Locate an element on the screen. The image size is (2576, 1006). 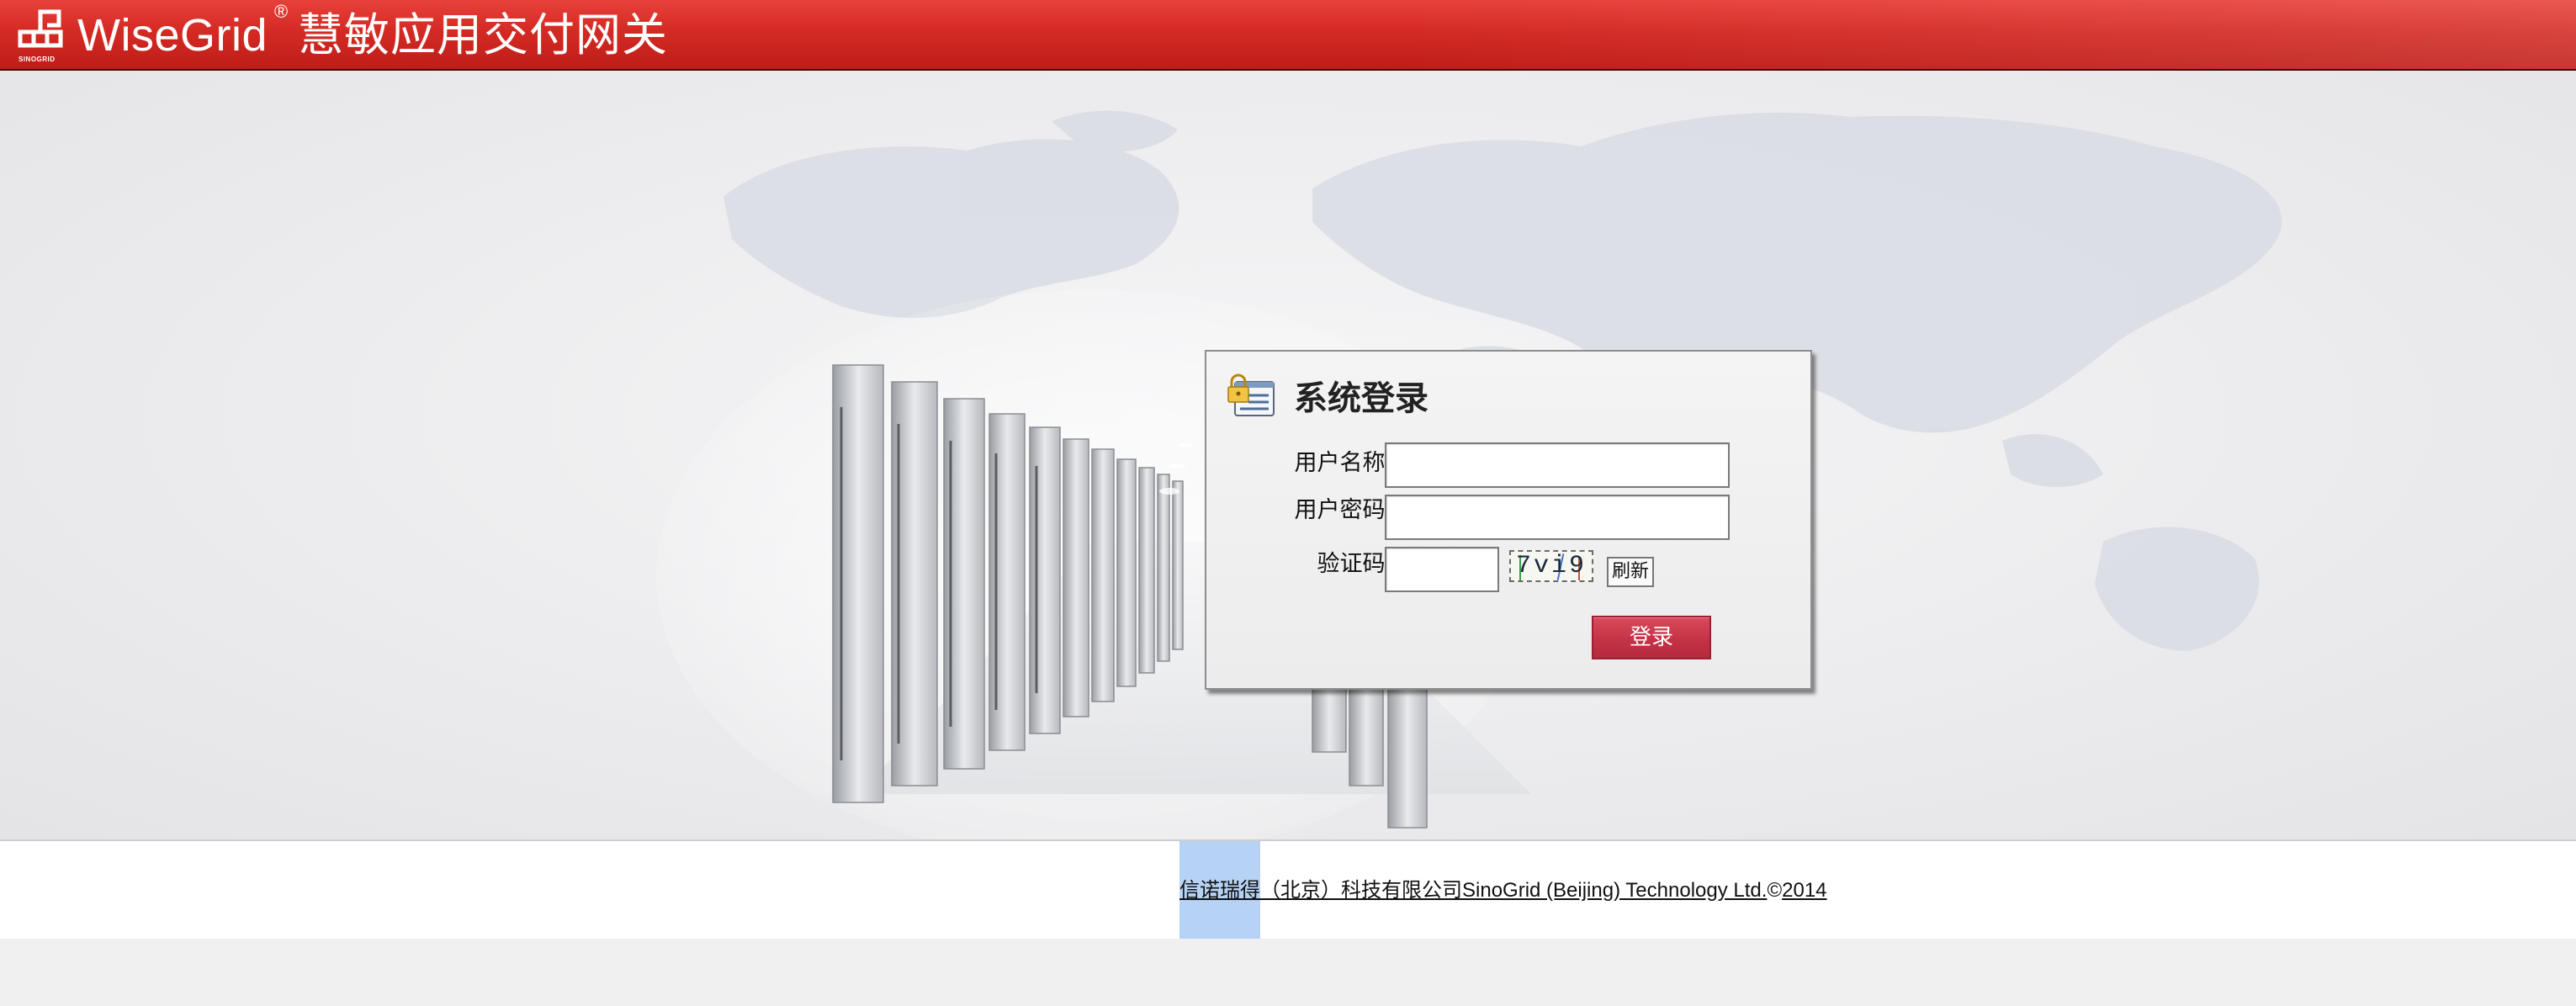
password-input is located at coordinates (1557, 517).